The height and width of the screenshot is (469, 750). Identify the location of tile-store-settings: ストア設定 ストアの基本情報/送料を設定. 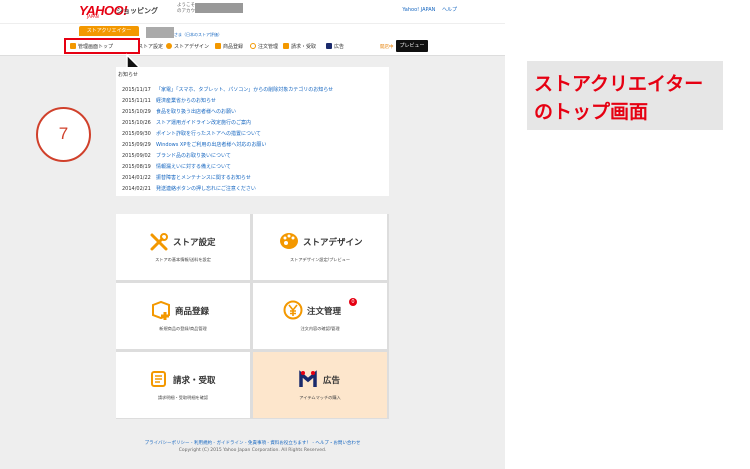
(183, 247).